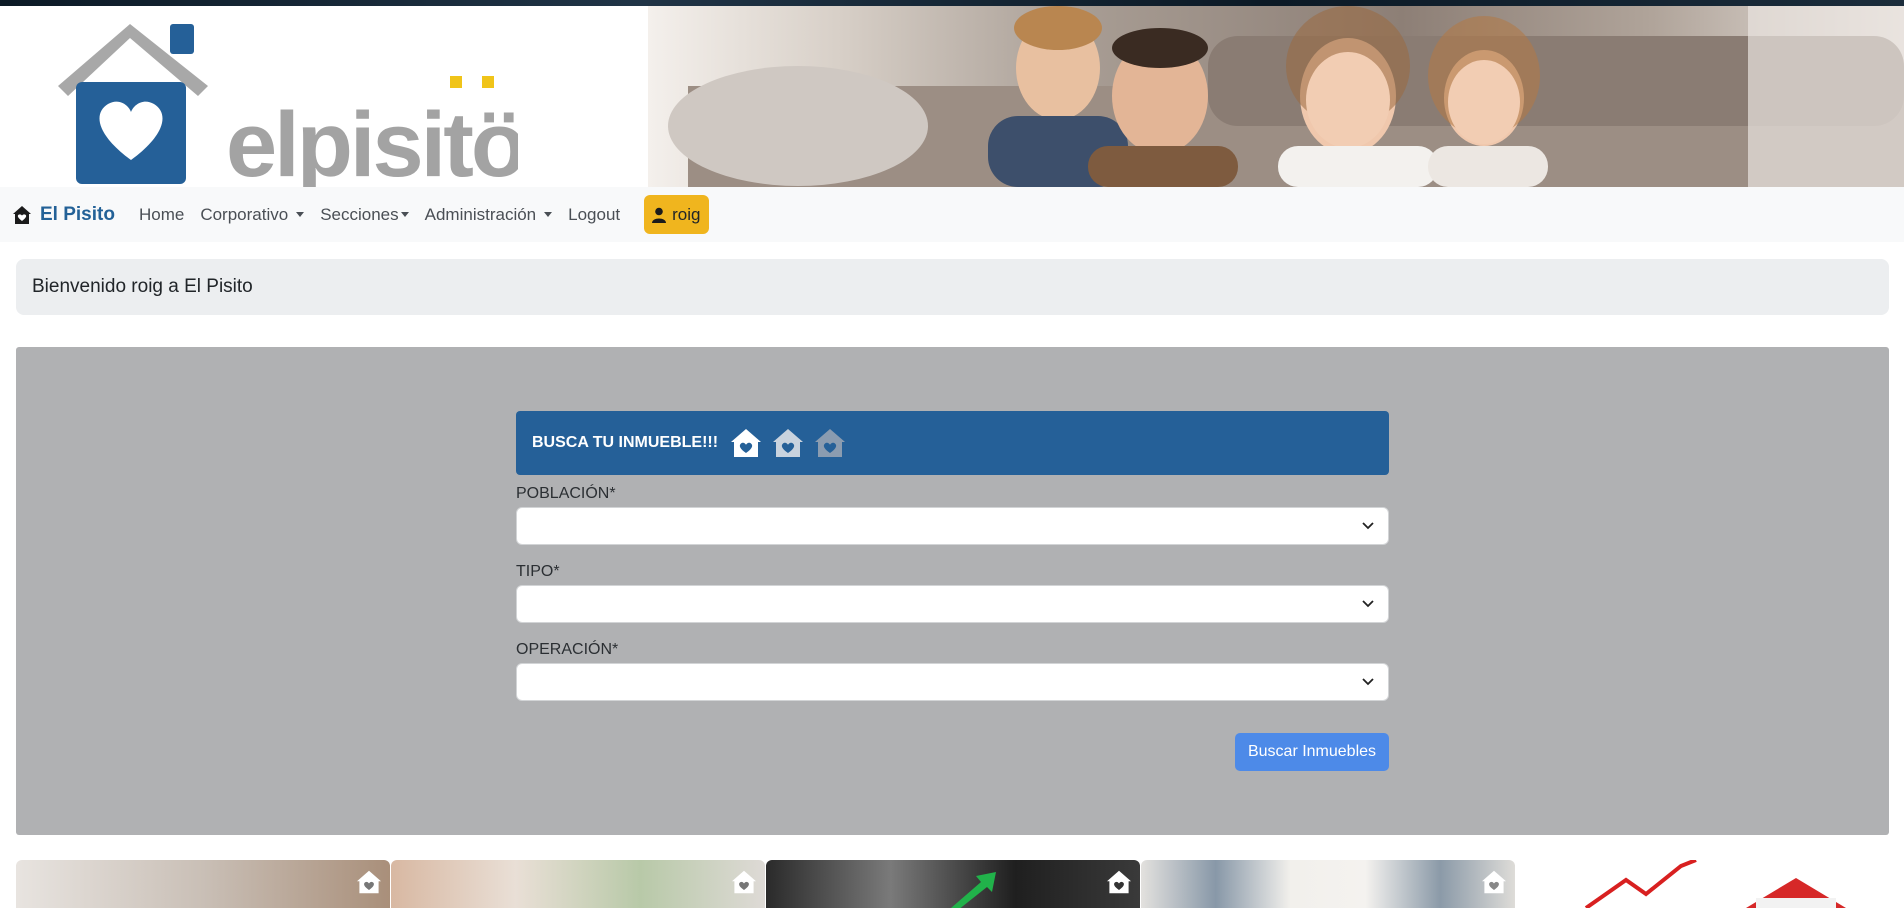 The image size is (1904, 908). I want to click on nav-home-label: Home, so click(161, 214).